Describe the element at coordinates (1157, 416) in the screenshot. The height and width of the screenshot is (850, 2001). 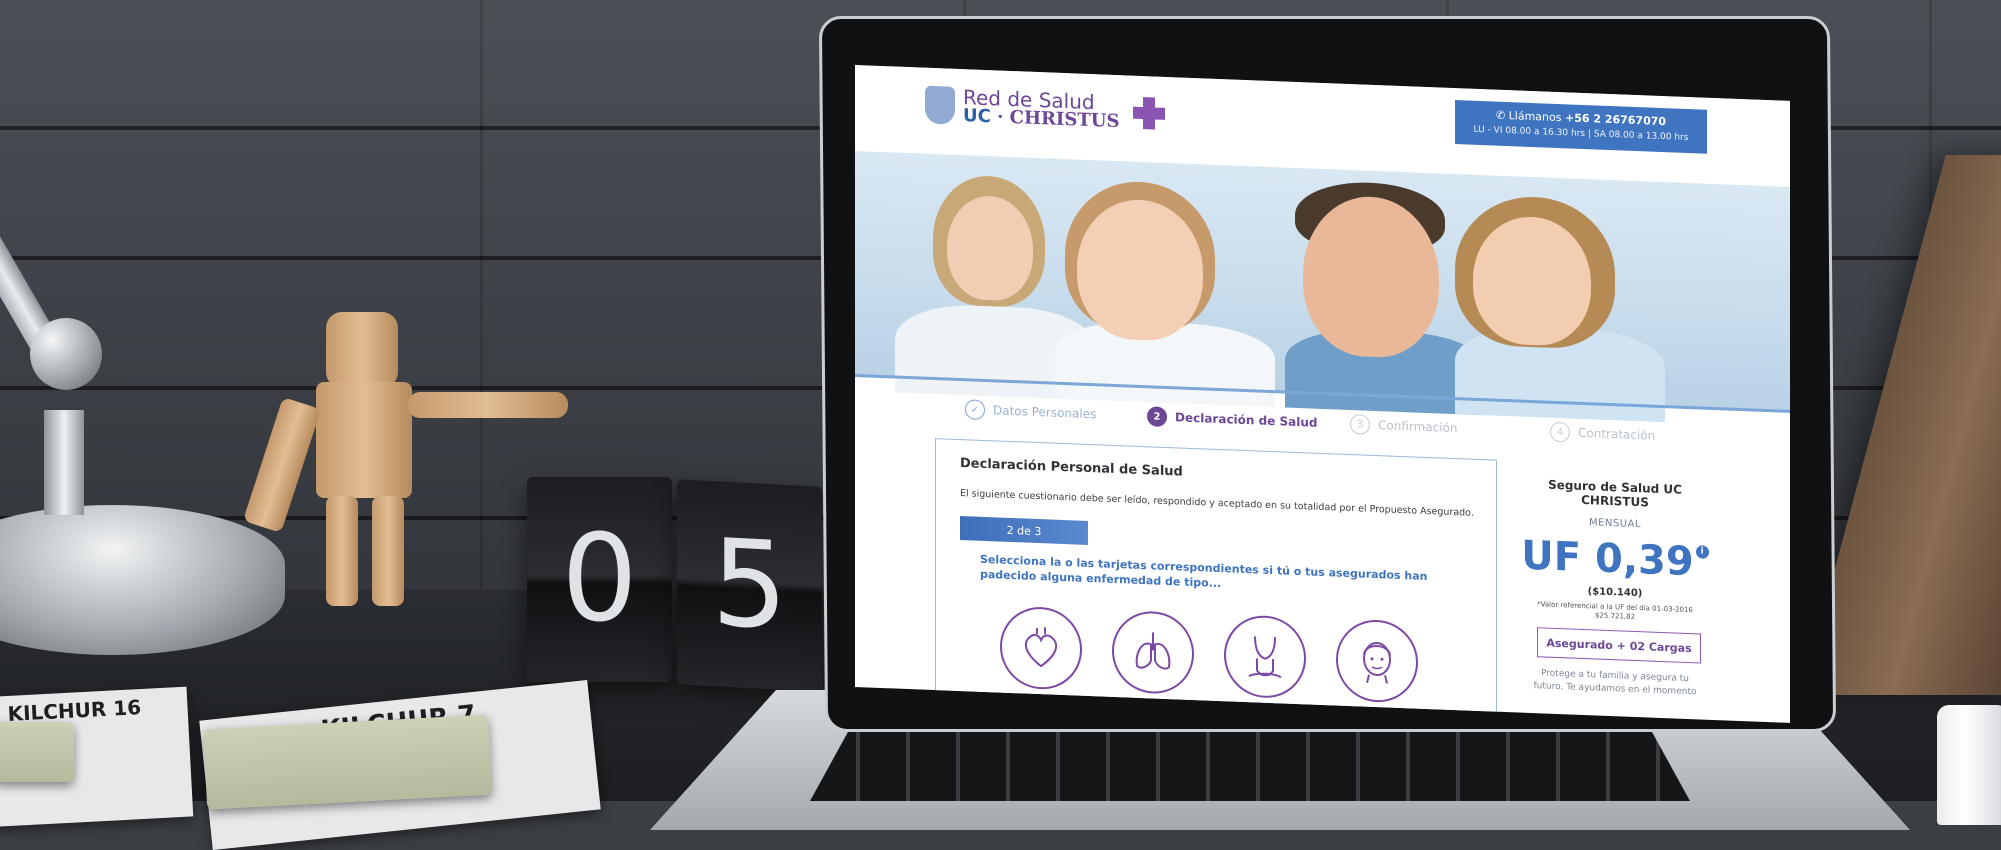
I see `step-number: 2` at that location.